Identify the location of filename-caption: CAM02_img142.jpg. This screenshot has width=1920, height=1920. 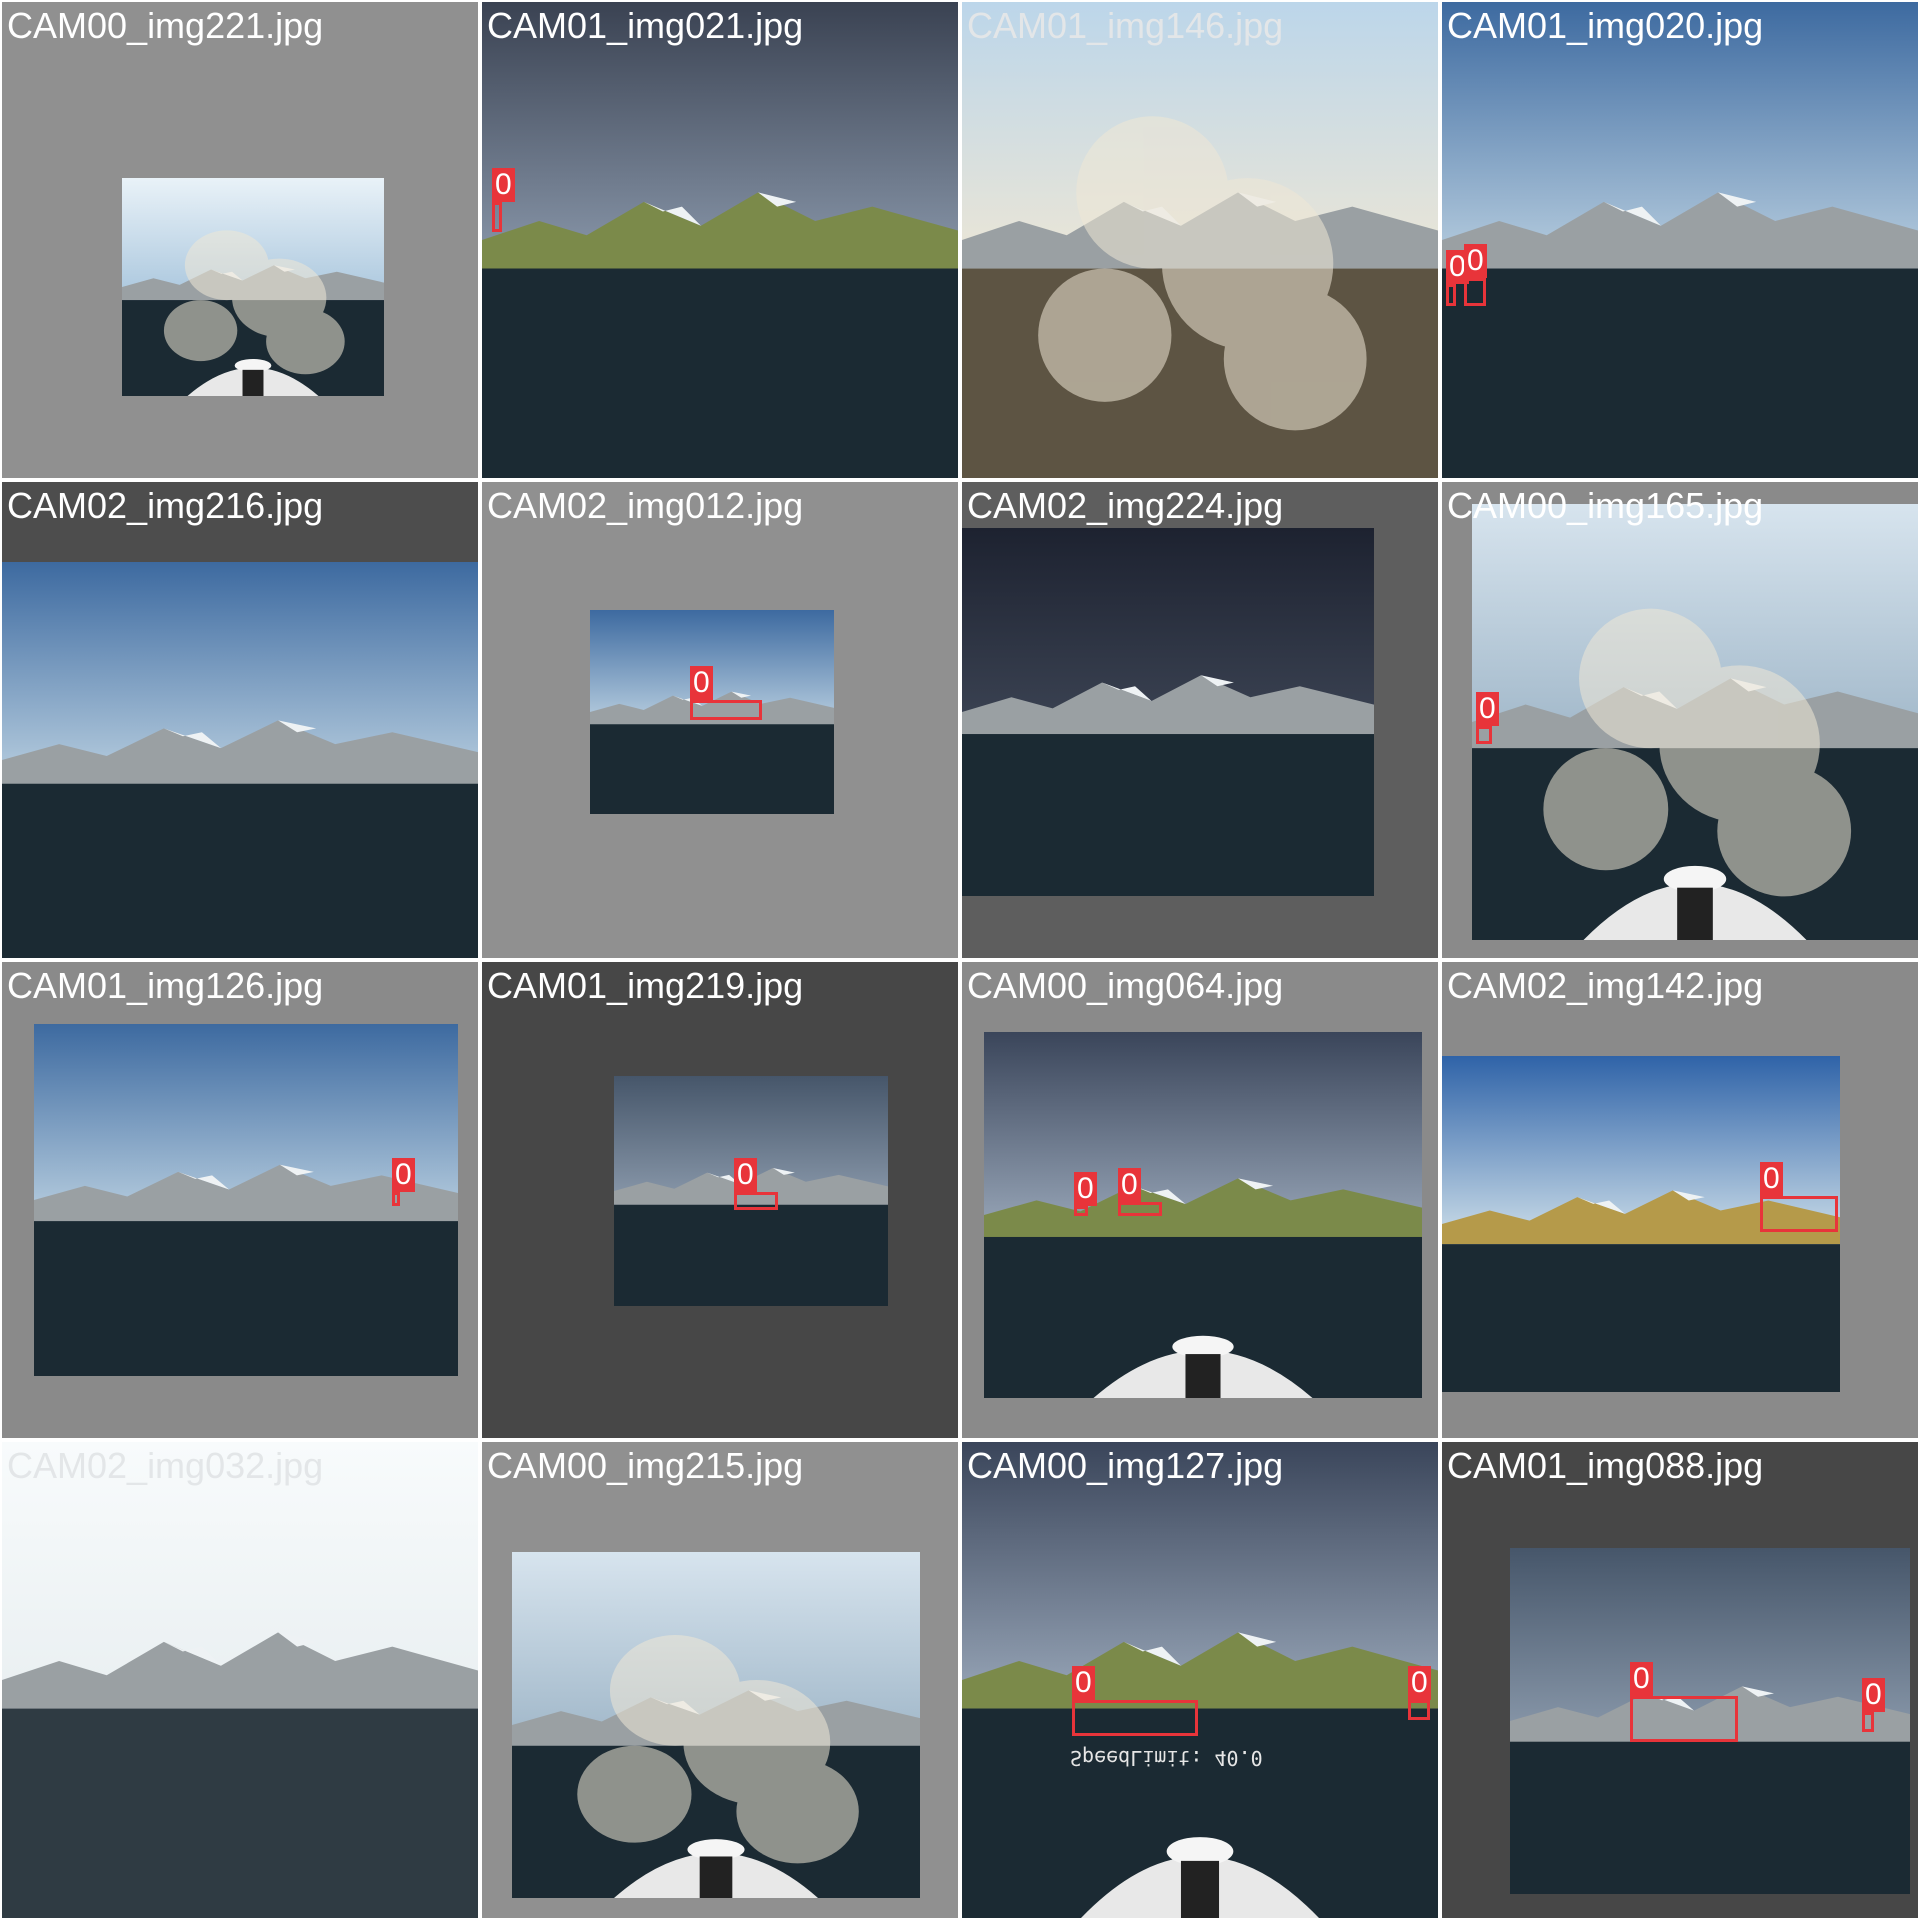
(1605, 985).